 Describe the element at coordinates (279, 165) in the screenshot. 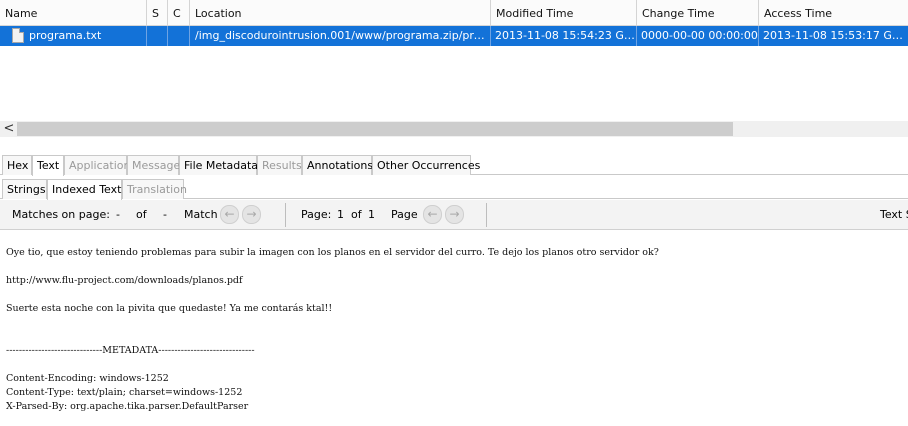

I see `tab-results: Results` at that location.